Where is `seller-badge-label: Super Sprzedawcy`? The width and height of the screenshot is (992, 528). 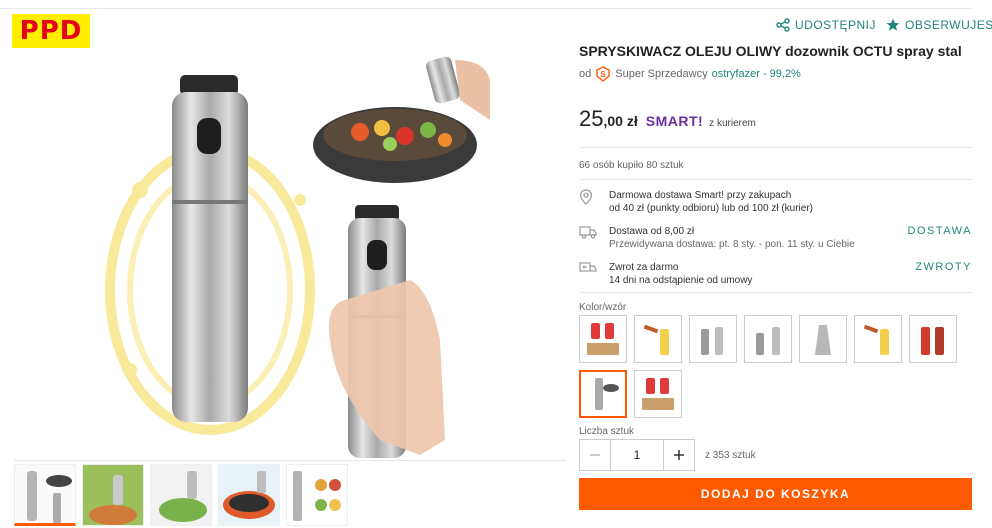 seller-badge-label: Super Sprzedawcy is located at coordinates (661, 74).